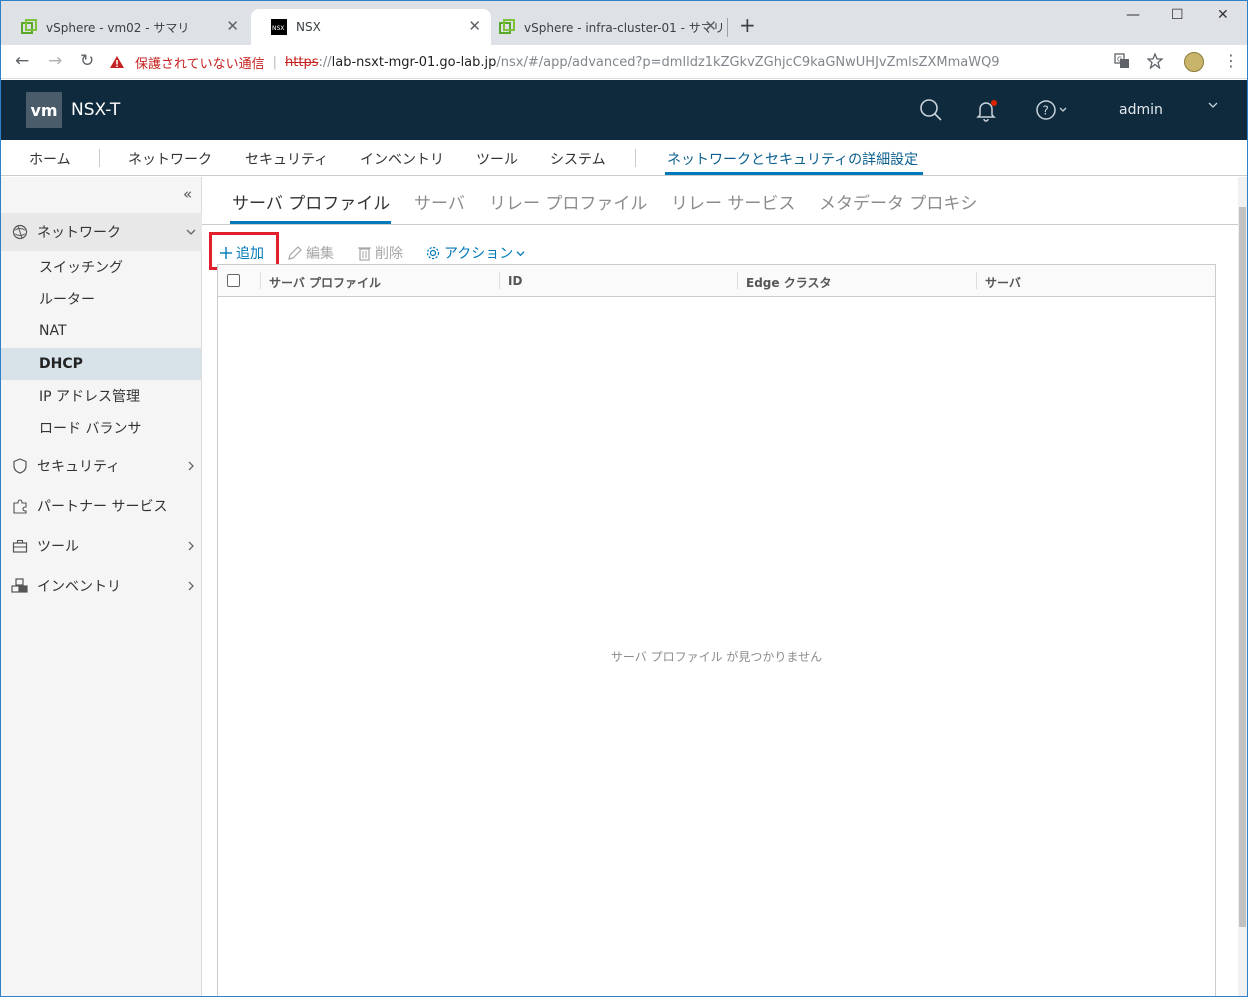 The image size is (1248, 997). Describe the element at coordinates (20, 232) in the screenshot. I see `network-icon` at that location.